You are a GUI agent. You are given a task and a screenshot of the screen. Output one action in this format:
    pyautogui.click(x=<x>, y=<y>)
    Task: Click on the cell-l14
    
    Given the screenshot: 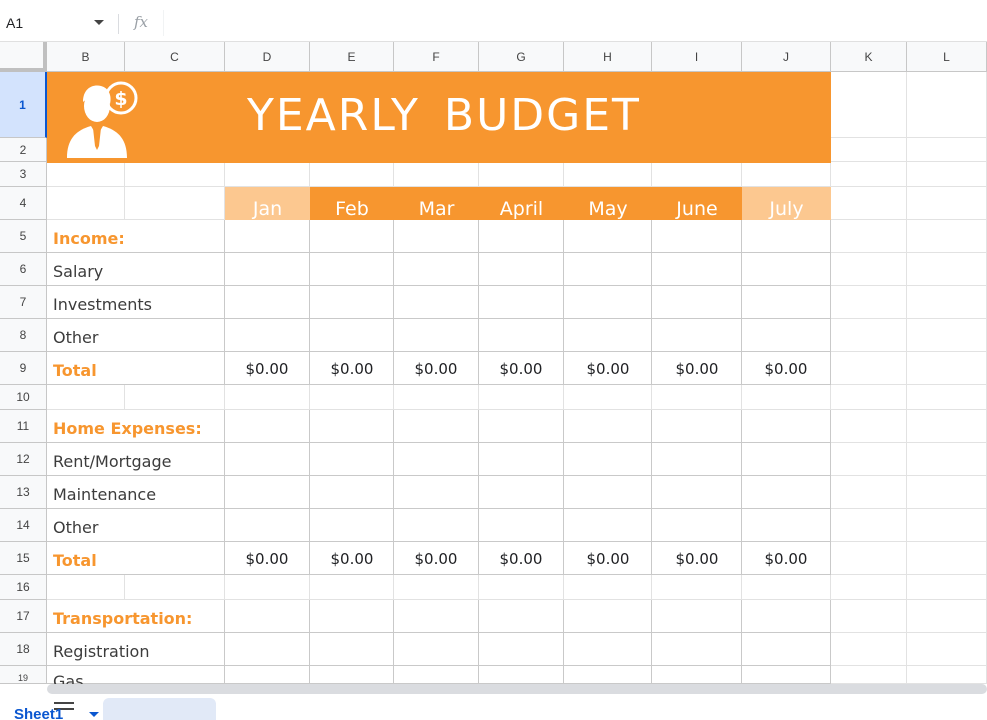 What is the action you would take?
    pyautogui.click(x=947, y=525)
    